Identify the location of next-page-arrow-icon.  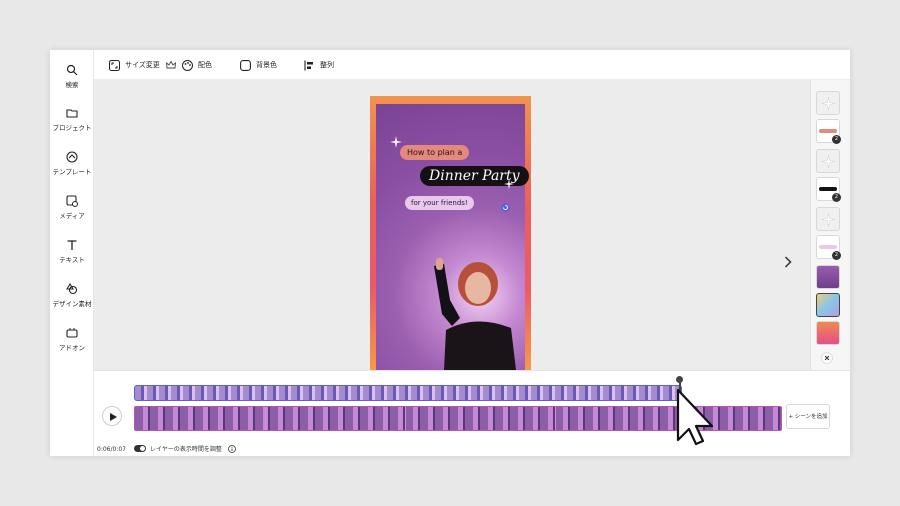
(788, 262).